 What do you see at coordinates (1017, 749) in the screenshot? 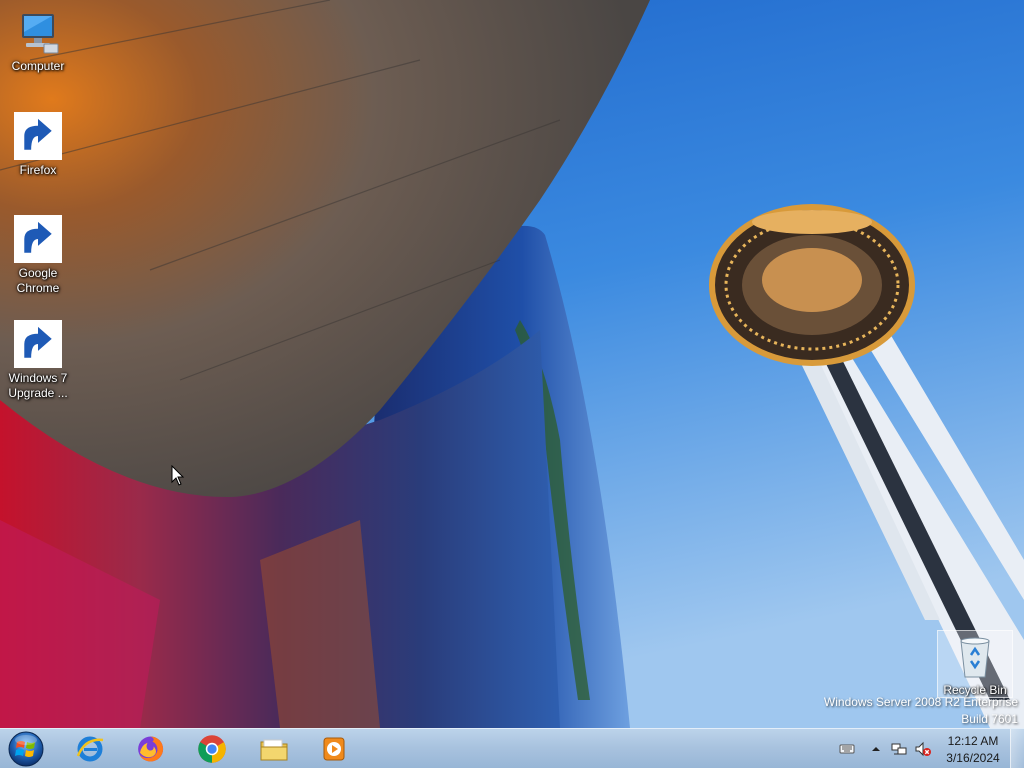
I see `show-desktop-button` at bounding box center [1017, 749].